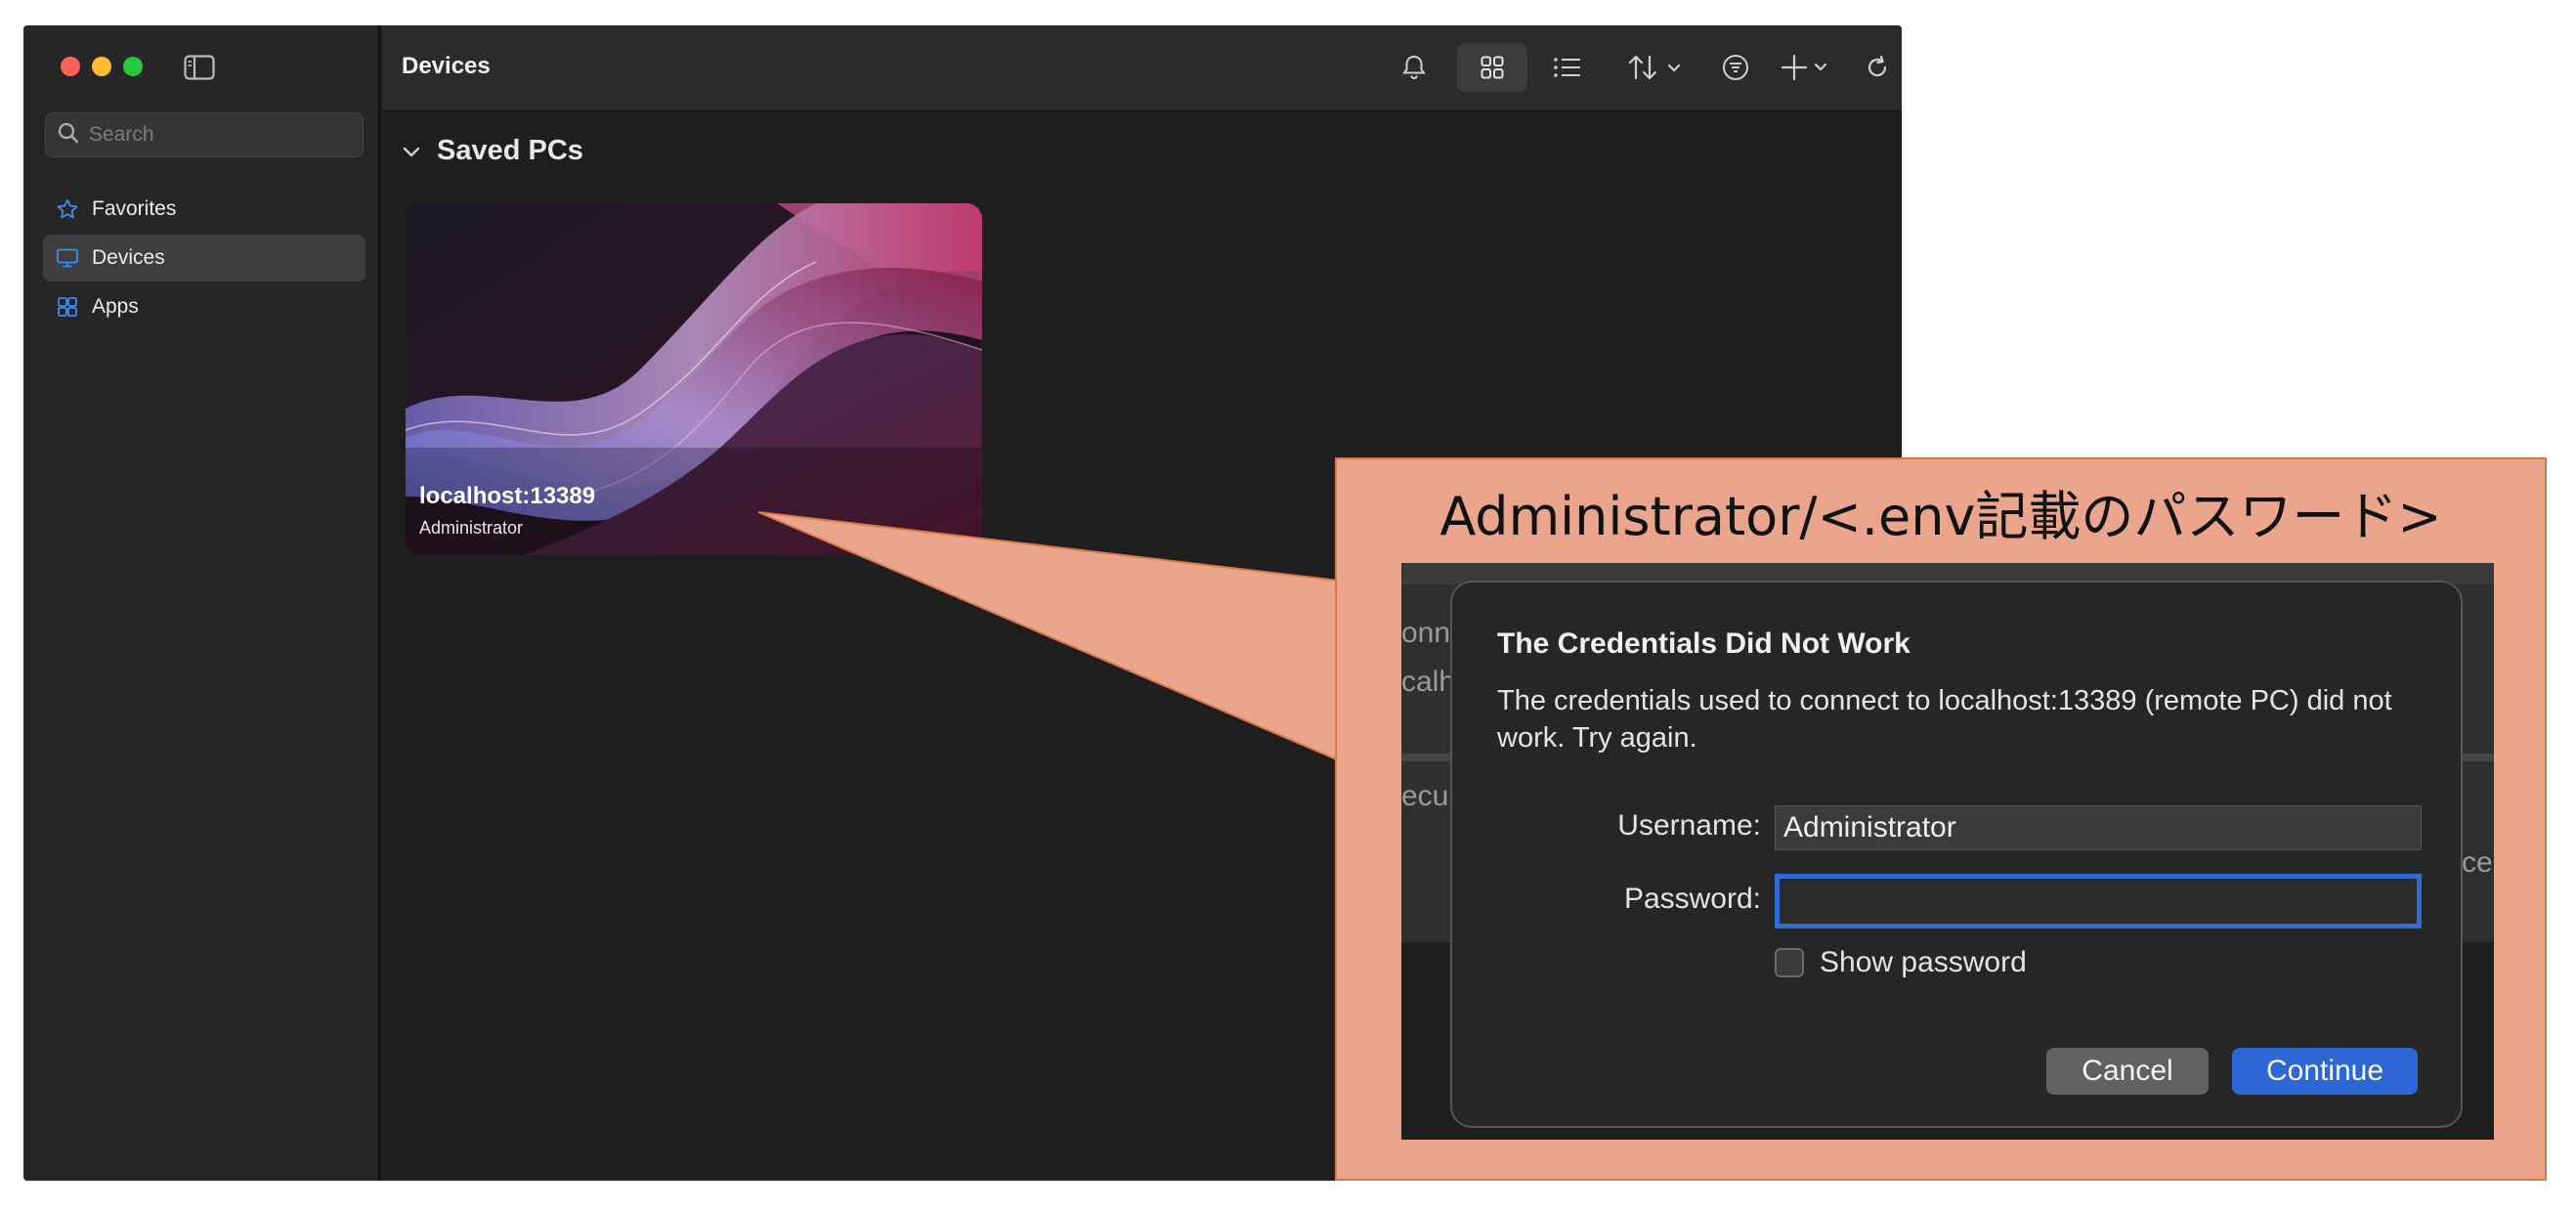 The width and height of the screenshot is (2576, 1210). I want to click on sidebar-toggle-icon, so click(200, 67).